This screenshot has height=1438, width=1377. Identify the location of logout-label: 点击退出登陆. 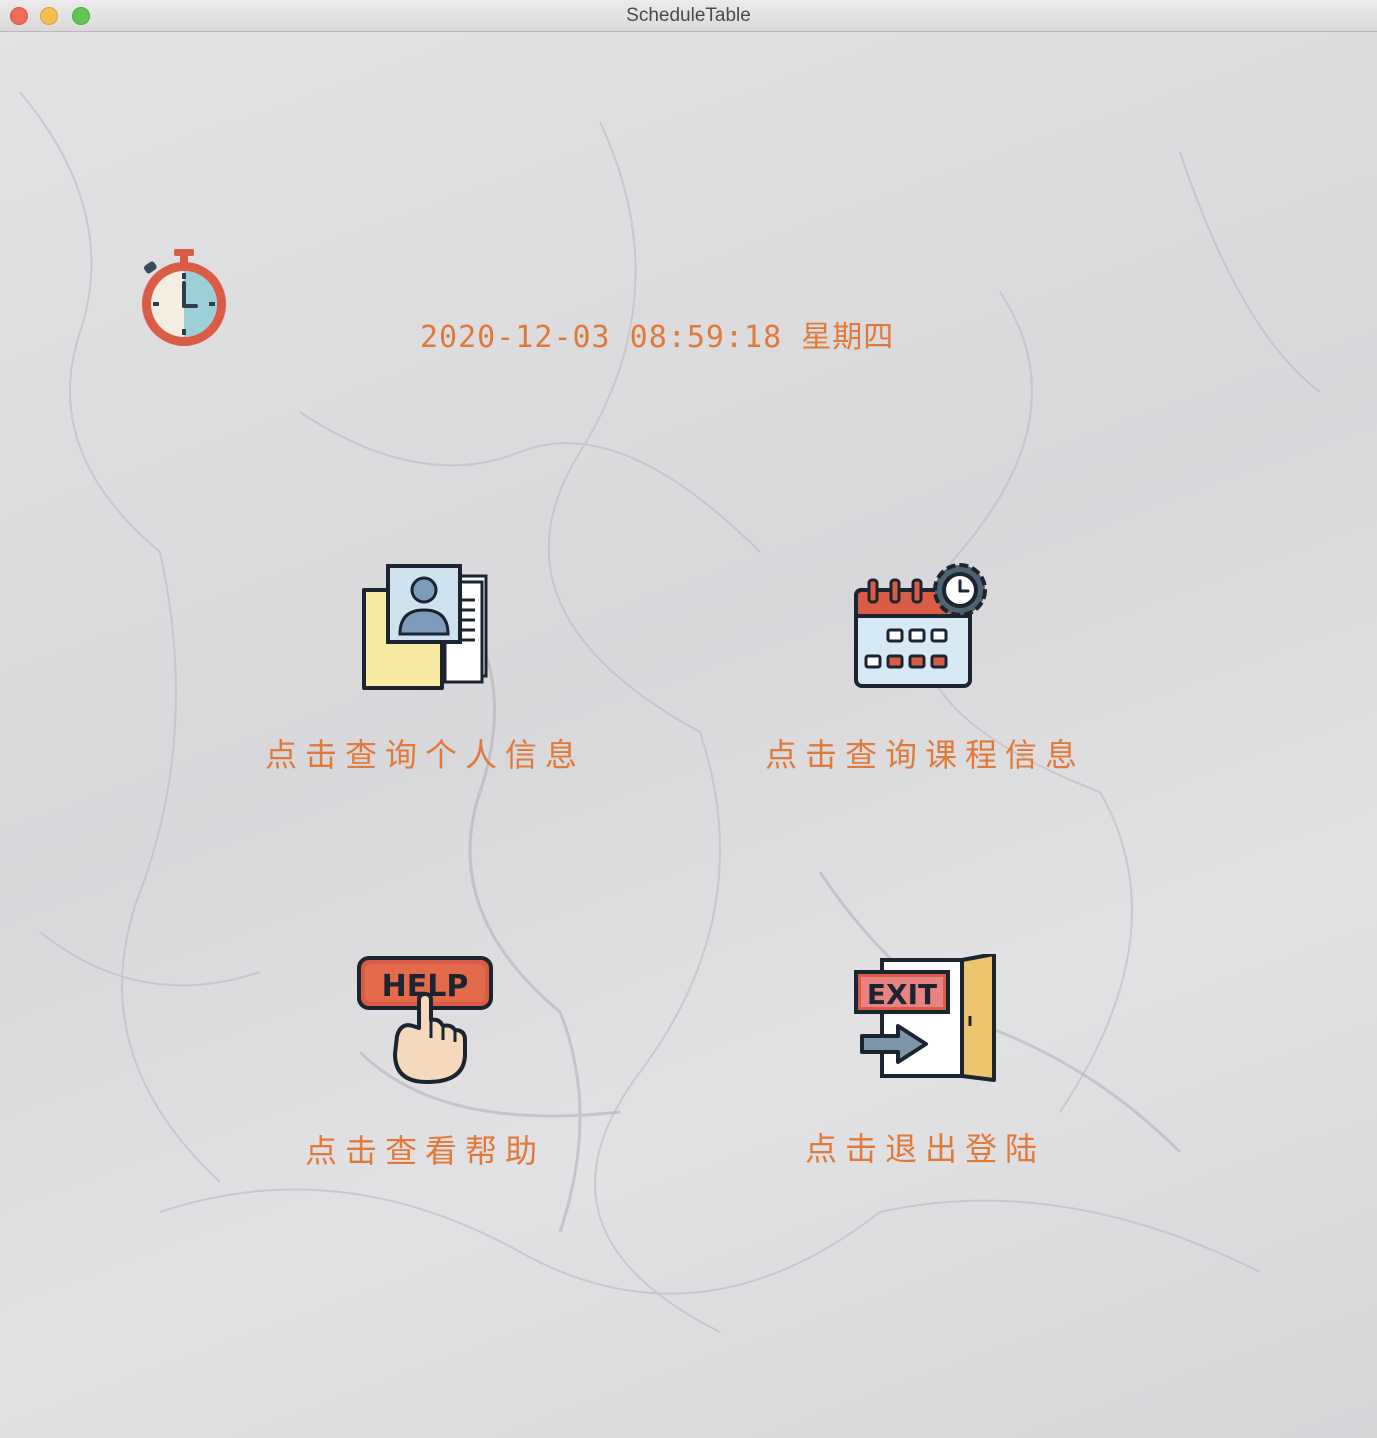
(924, 1149).